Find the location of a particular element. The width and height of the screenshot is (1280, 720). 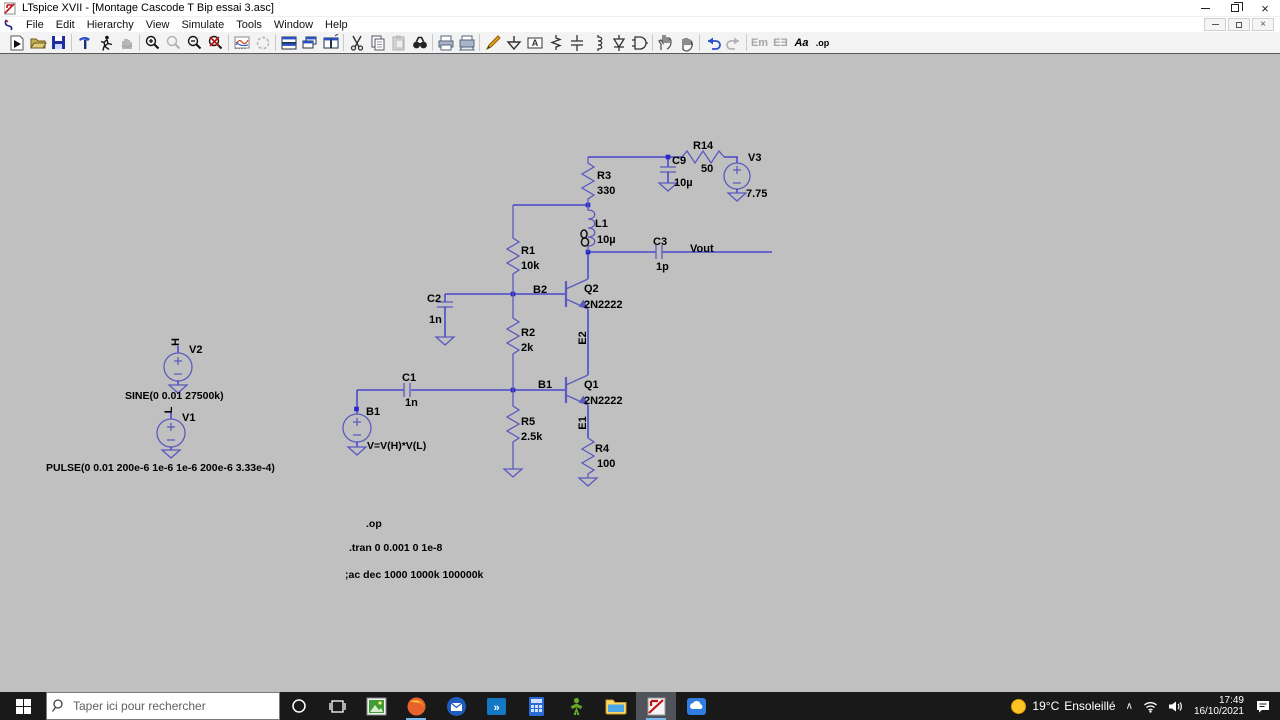

ref-label: R3 is located at coordinates (604, 176).